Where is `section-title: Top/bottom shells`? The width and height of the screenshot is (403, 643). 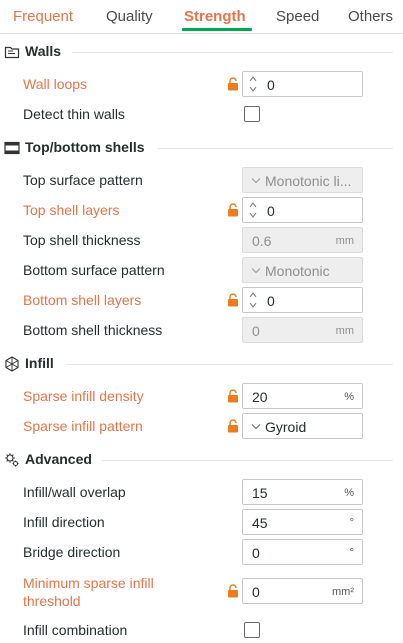 section-title: Top/bottom shells is located at coordinates (85, 147).